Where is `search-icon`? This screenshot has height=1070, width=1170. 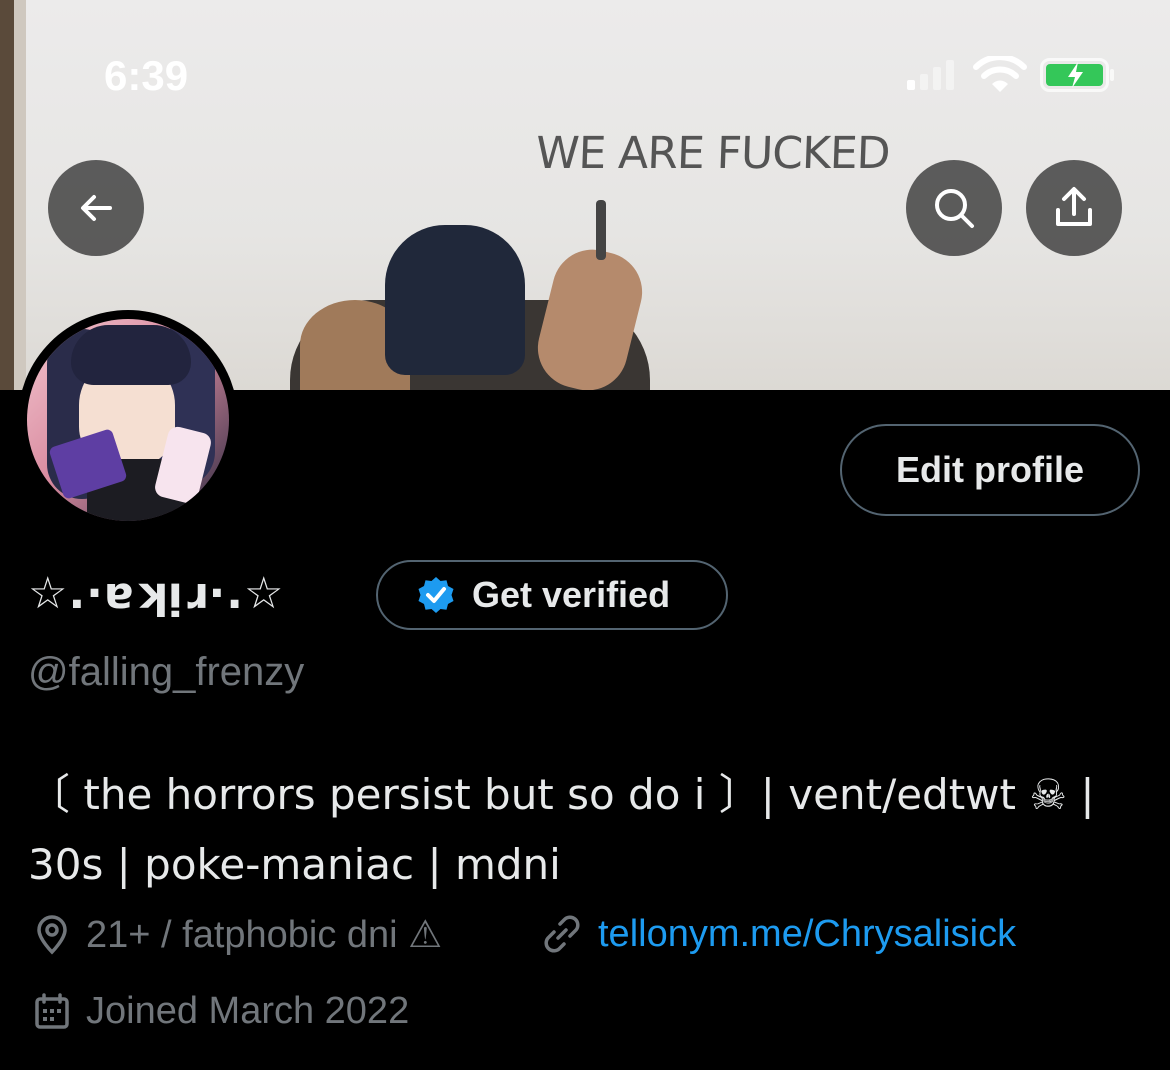
search-icon is located at coordinates (954, 208).